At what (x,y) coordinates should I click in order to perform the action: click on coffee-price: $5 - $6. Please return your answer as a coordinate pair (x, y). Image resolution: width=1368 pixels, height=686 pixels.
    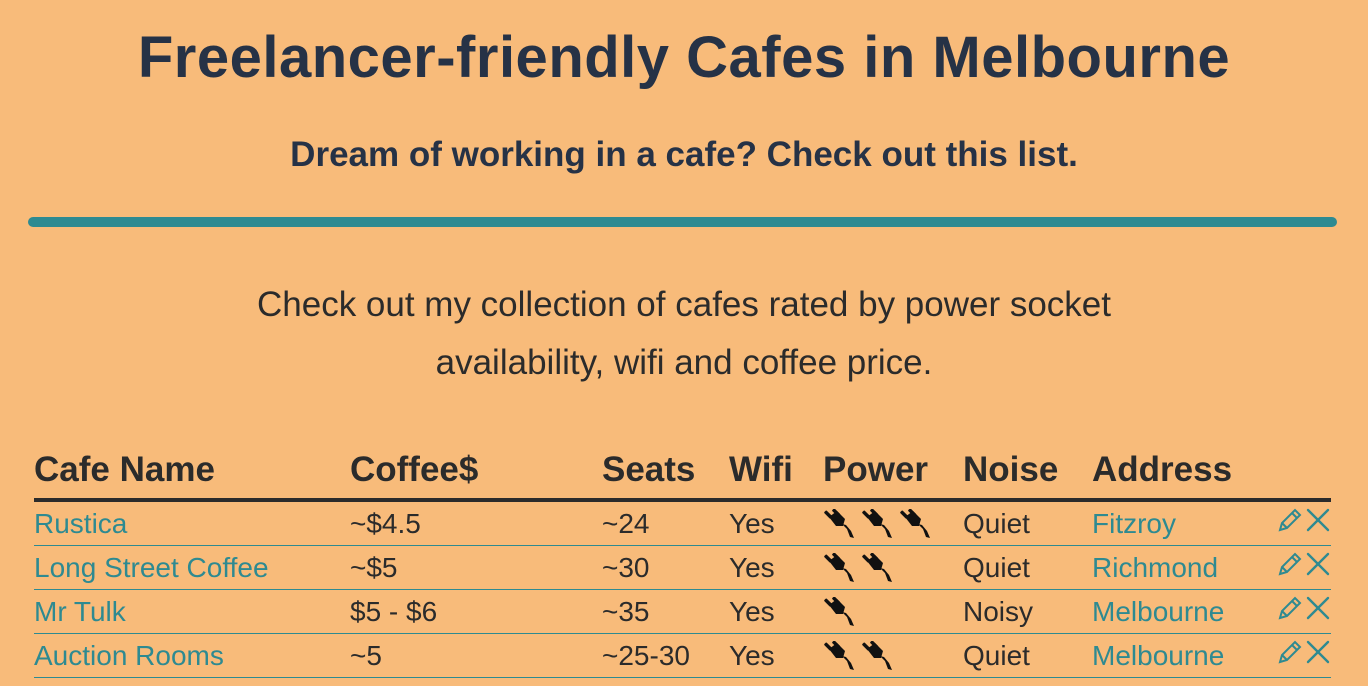
    Looking at the image, I should click on (476, 611).